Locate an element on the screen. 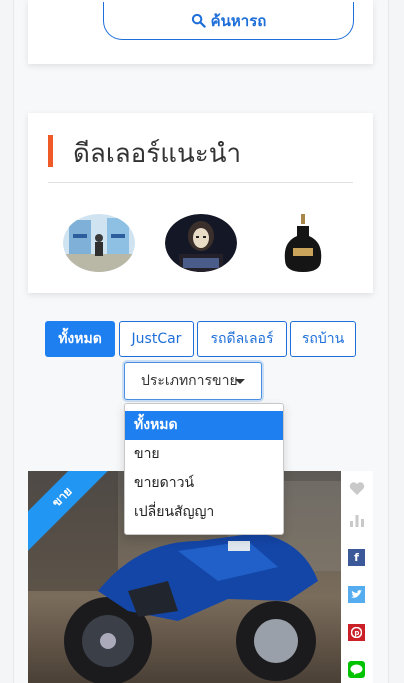 The image size is (404, 683). search-car-button: ค้นหารถ is located at coordinates (228, 21).